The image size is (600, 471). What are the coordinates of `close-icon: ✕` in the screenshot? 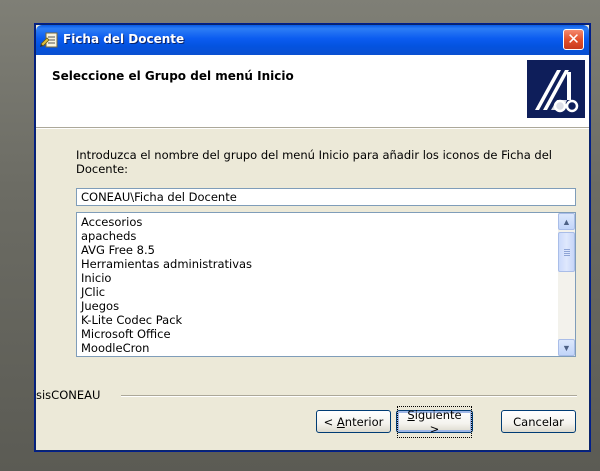 It's located at (573, 39).